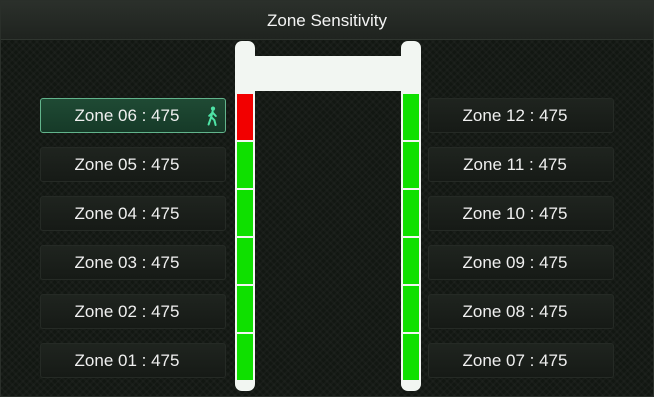 This screenshot has width=654, height=397. What do you see at coordinates (515, 213) in the screenshot?
I see `zone-10-label: Zone 10 : 475` at bounding box center [515, 213].